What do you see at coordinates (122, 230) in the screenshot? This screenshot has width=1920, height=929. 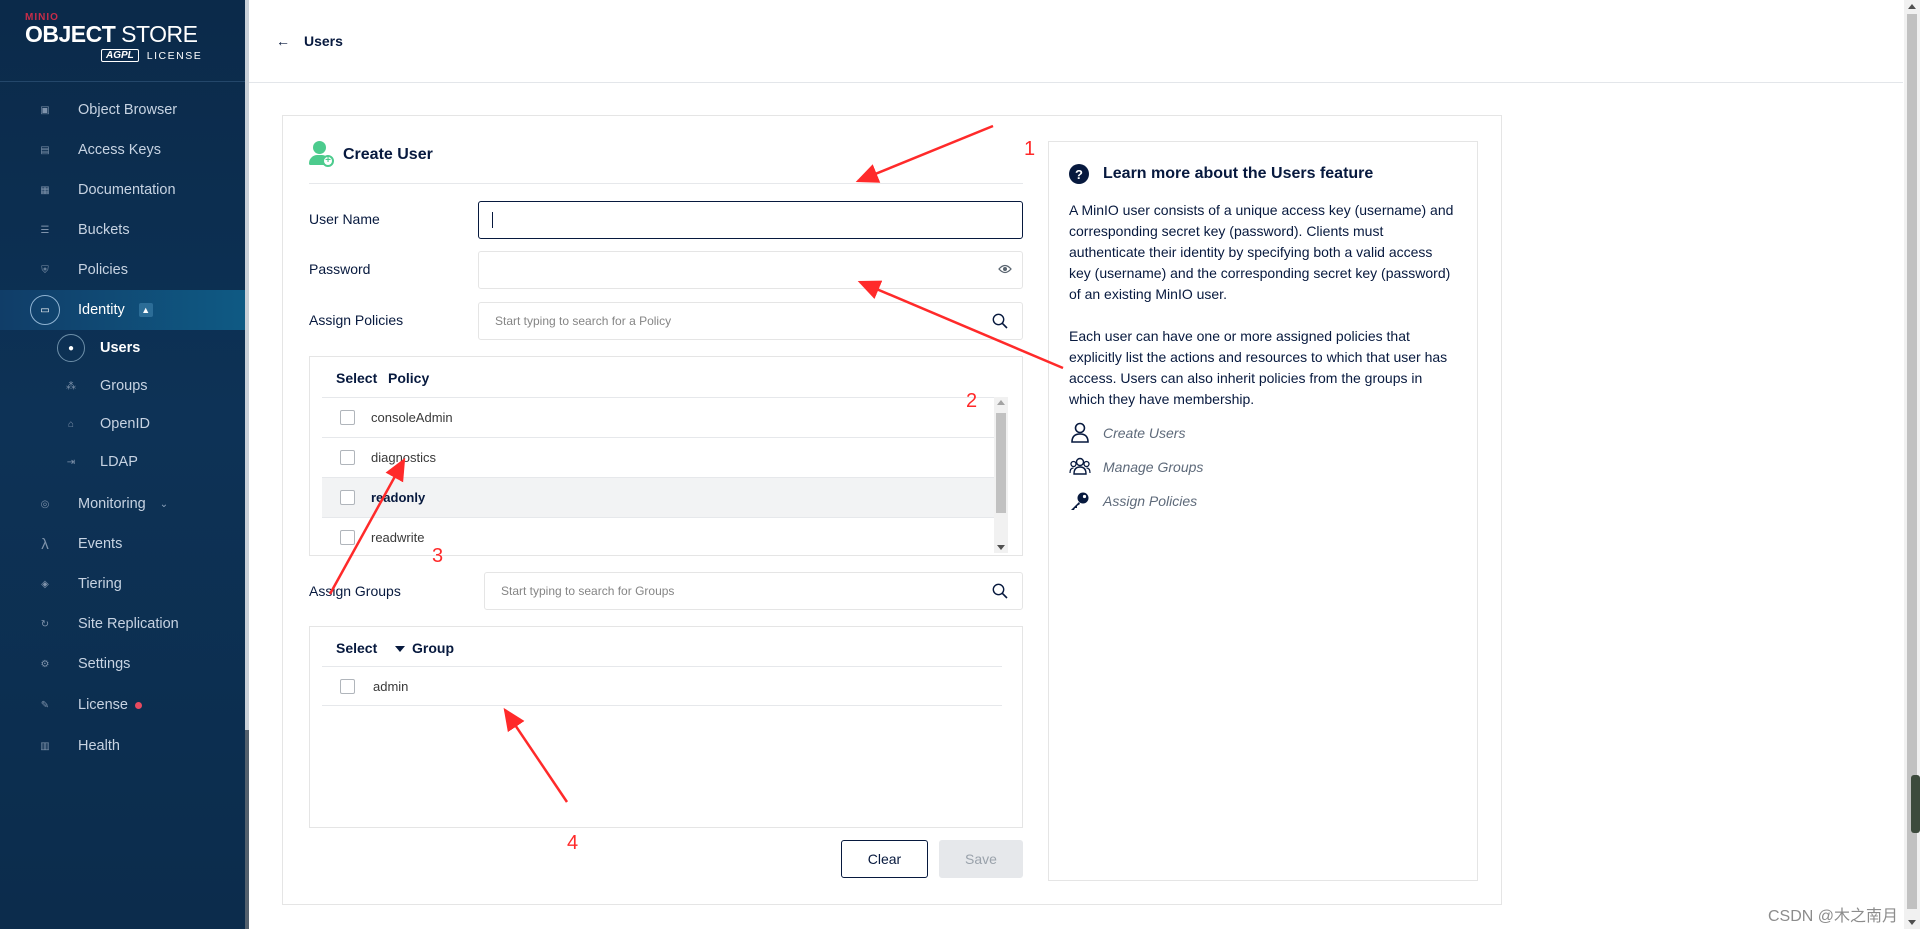 I see `sidebar-item-buckets: ☰ Buckets` at bounding box center [122, 230].